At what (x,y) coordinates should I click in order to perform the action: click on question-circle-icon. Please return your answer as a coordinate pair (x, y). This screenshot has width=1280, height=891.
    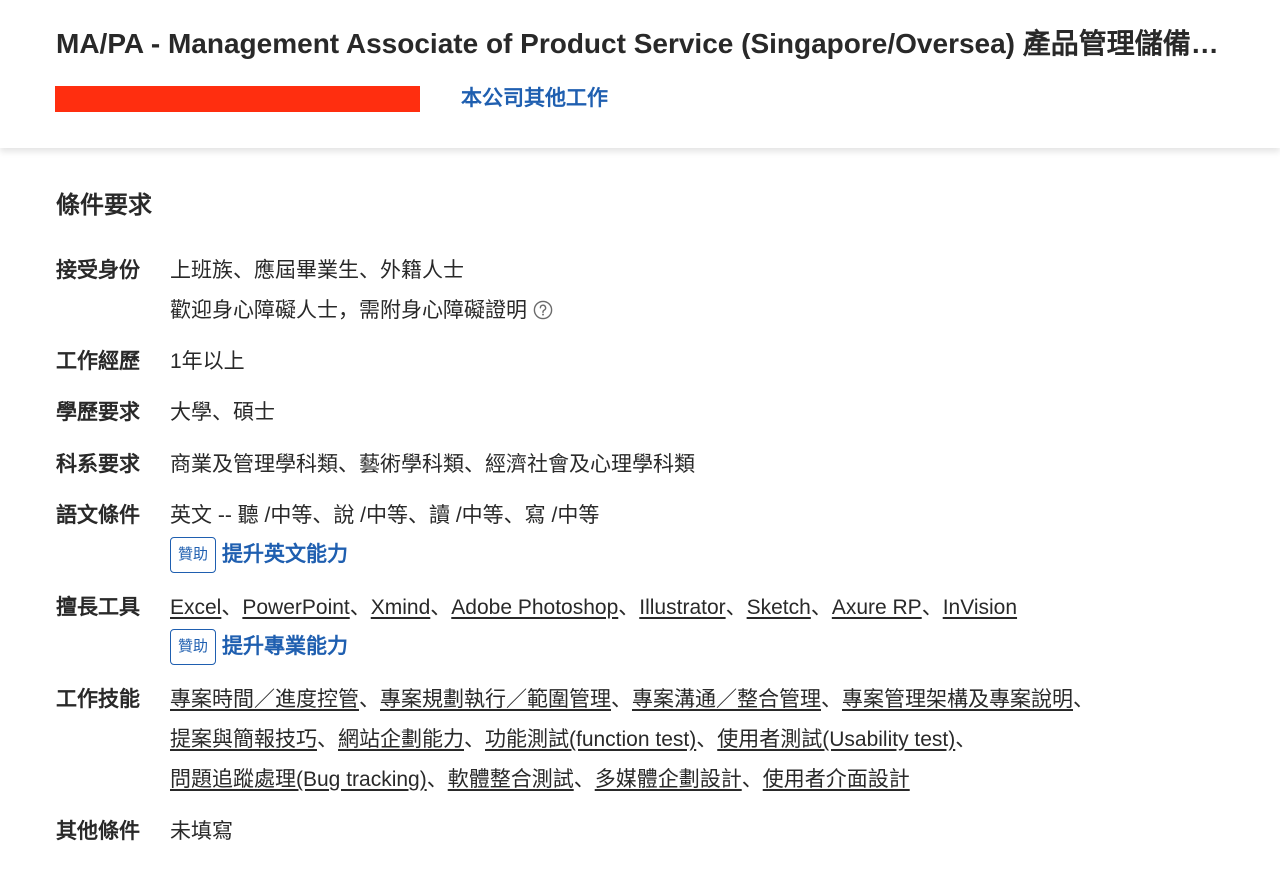
    Looking at the image, I should click on (543, 309).